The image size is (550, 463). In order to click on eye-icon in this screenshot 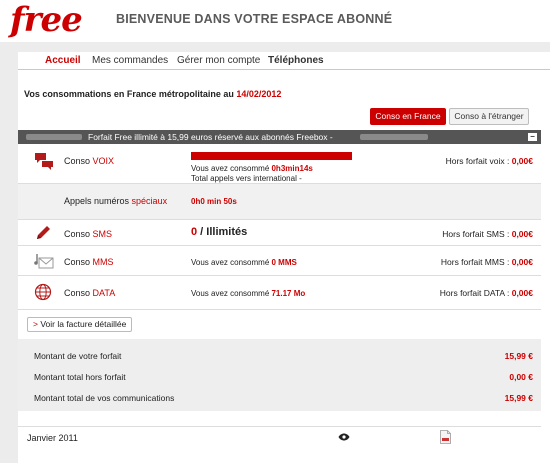, I will do `click(344, 437)`.